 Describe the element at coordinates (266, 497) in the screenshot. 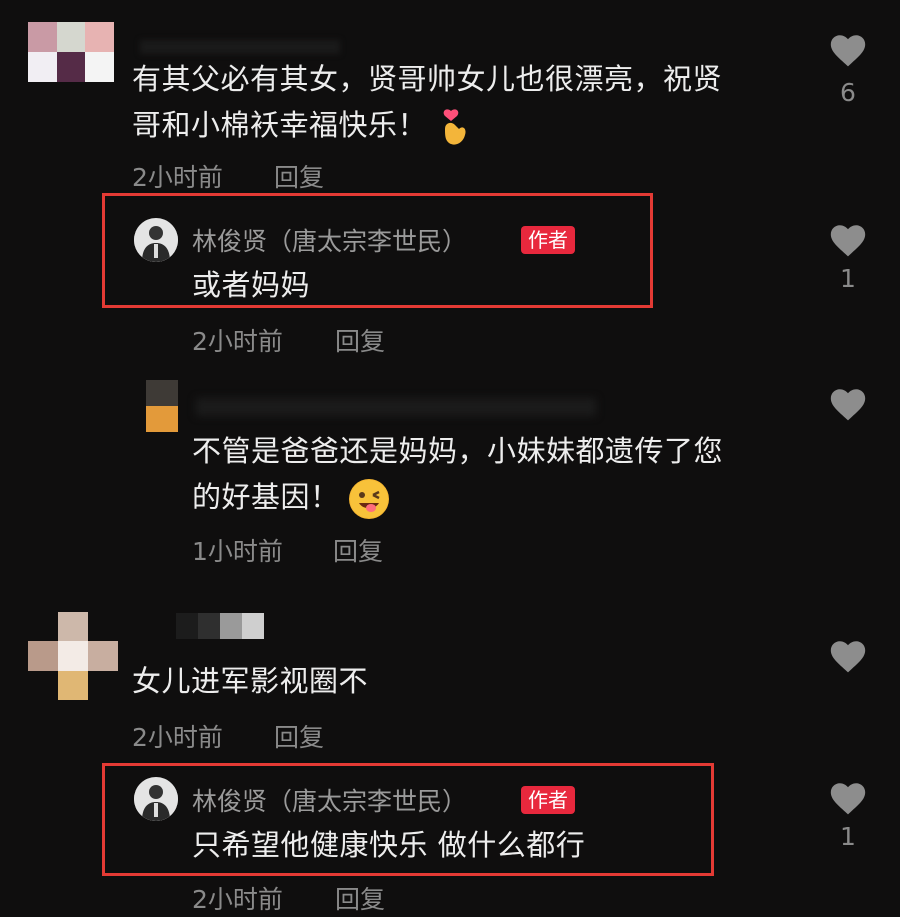

I see `comment-text-line2: 的好基因！` at that location.